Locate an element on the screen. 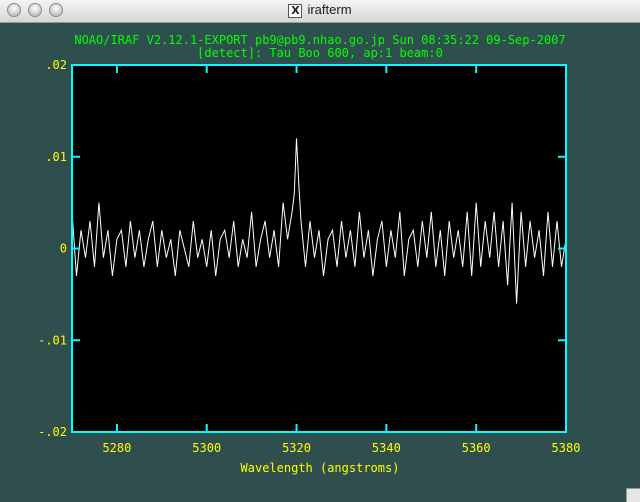 This screenshot has height=502, width=640. y-tick-label: .02 is located at coordinates (56, 65).